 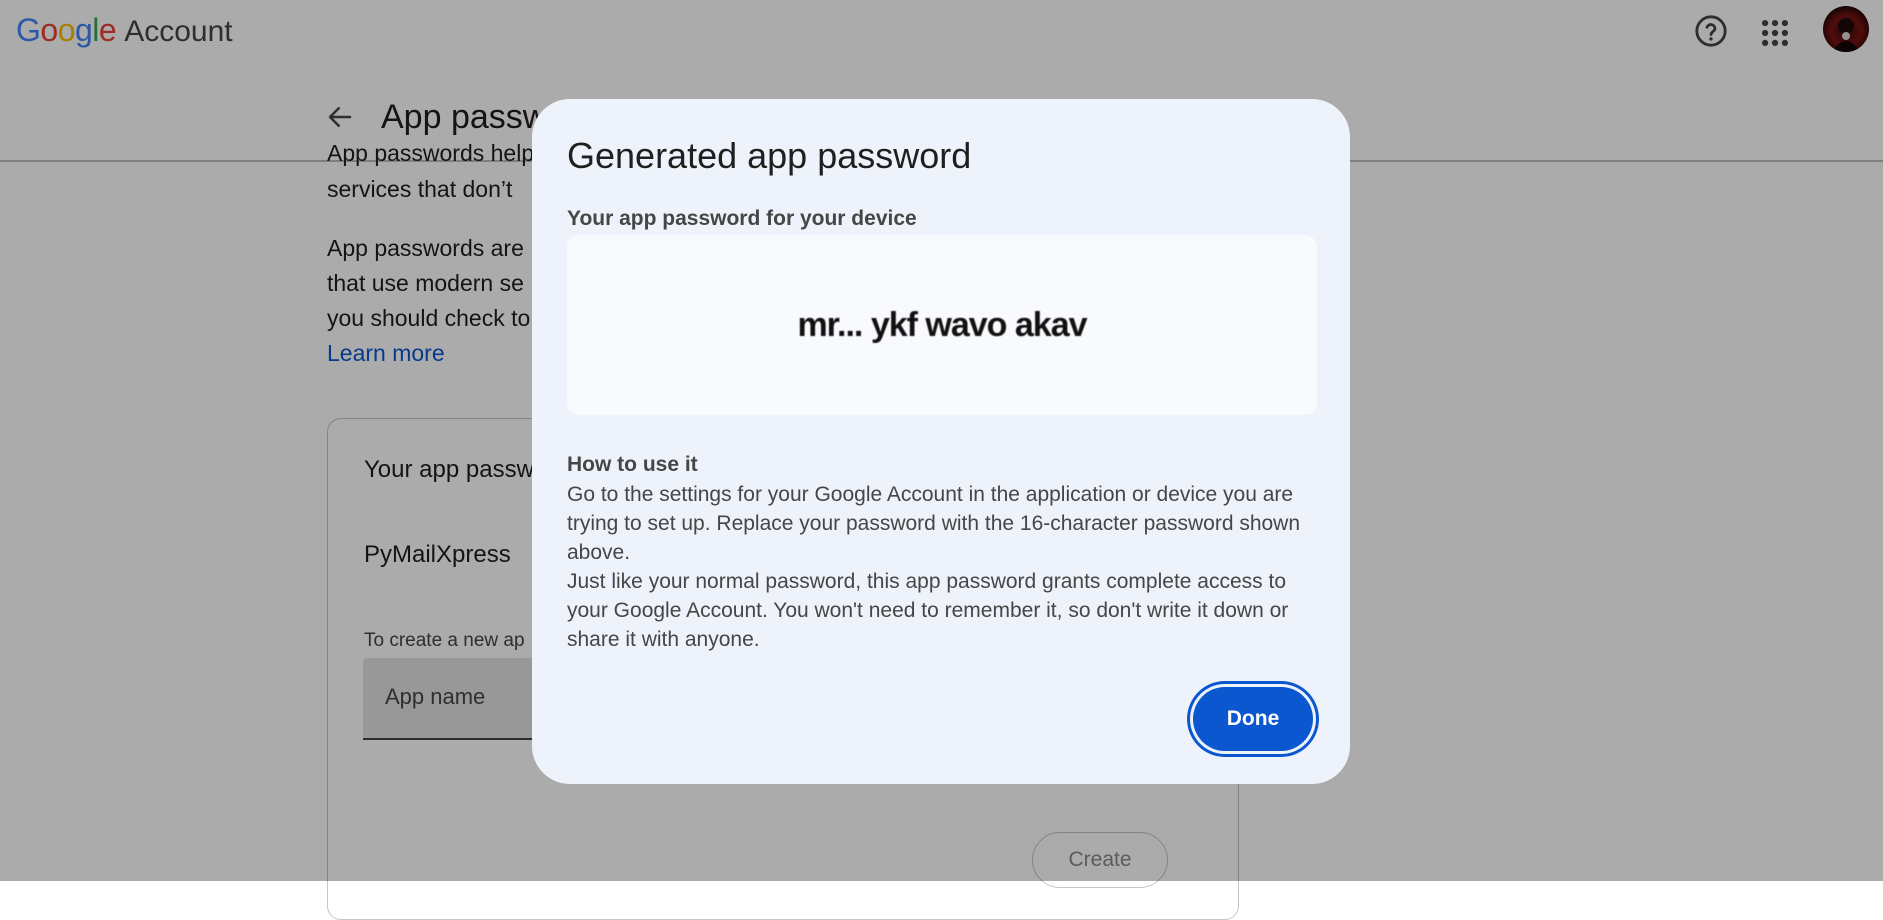 What do you see at coordinates (632, 464) in the screenshot?
I see `how-to-use-heading: How to use it` at bounding box center [632, 464].